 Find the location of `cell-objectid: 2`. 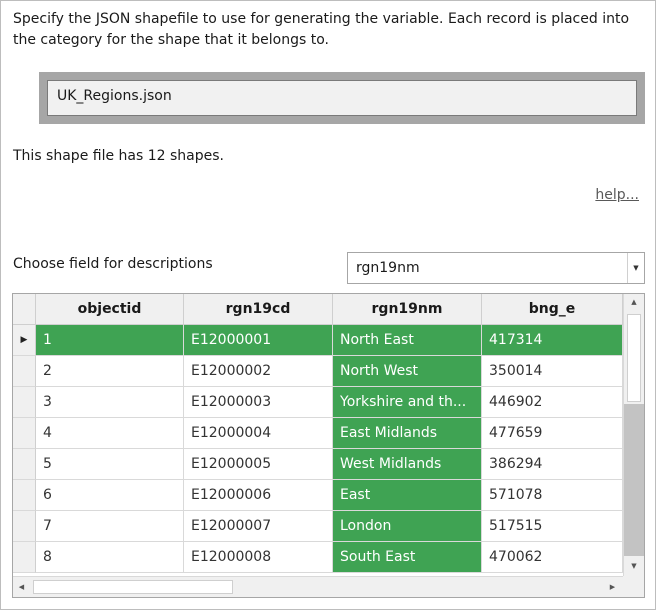

cell-objectid: 2 is located at coordinates (110, 371).